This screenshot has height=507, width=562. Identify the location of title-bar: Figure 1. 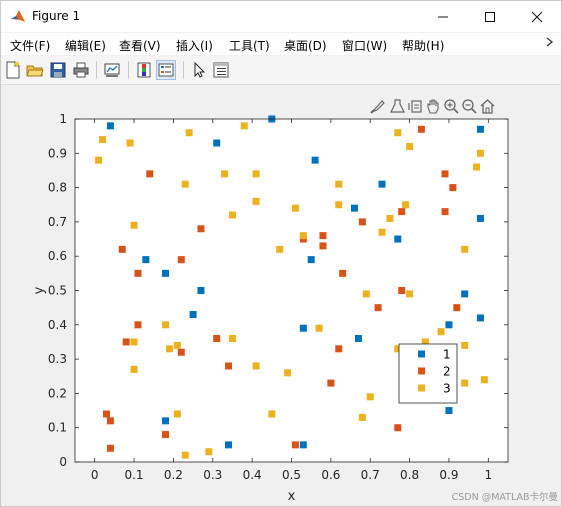
(281, 16).